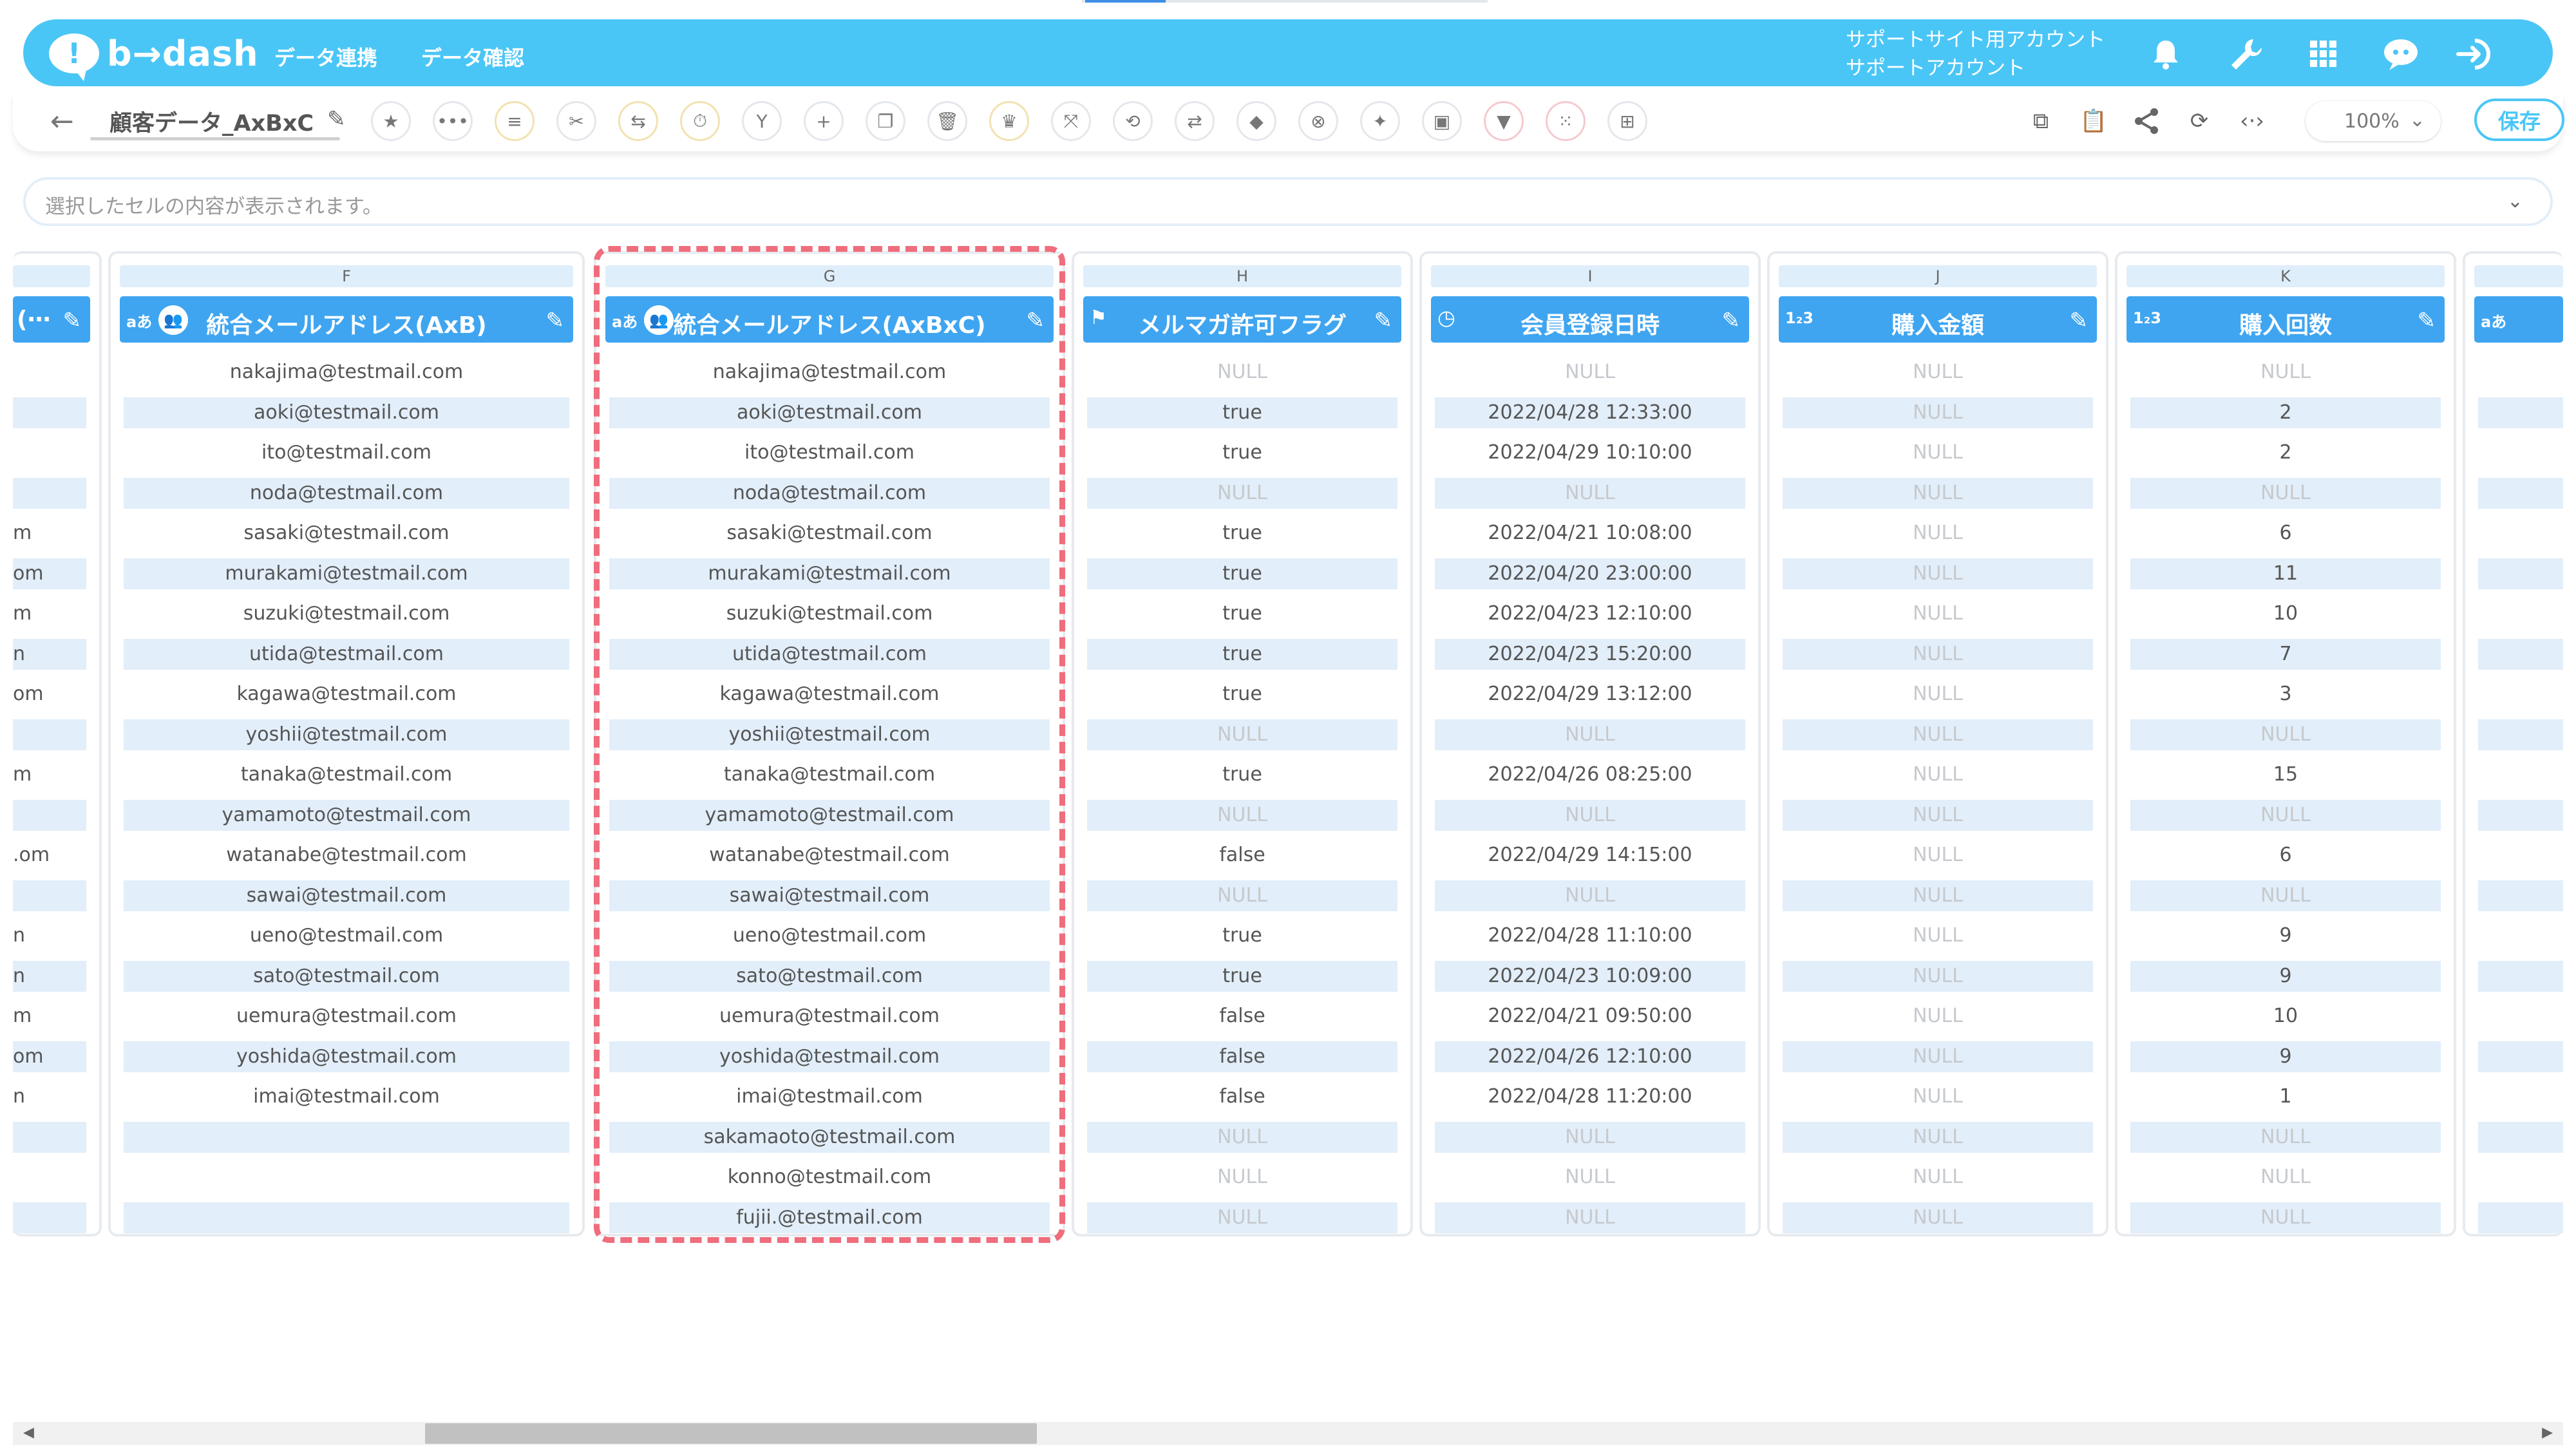 The image size is (2576, 1449). I want to click on table-cell: 2022/04/21 09:50:00, so click(1590, 1016).